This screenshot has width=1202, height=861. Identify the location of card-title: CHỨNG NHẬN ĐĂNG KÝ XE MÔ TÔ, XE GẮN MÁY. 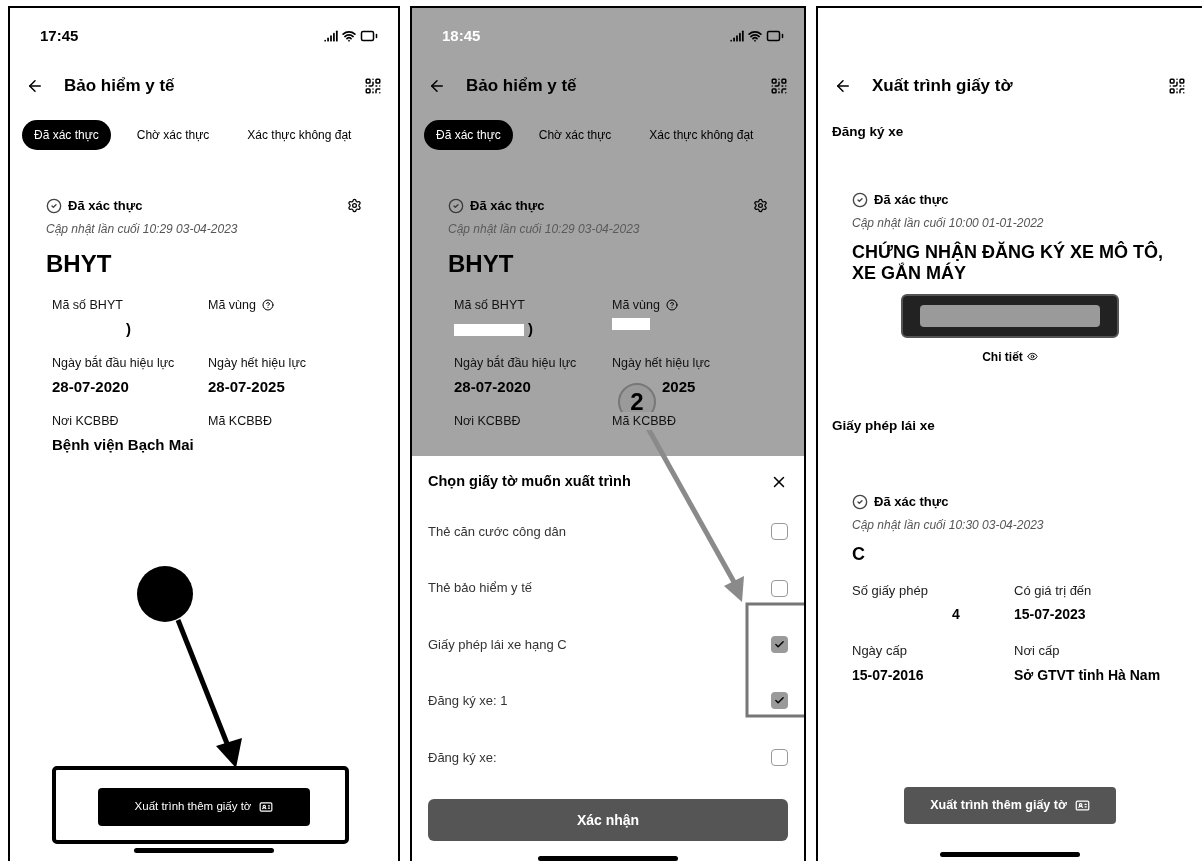
(1008, 262).